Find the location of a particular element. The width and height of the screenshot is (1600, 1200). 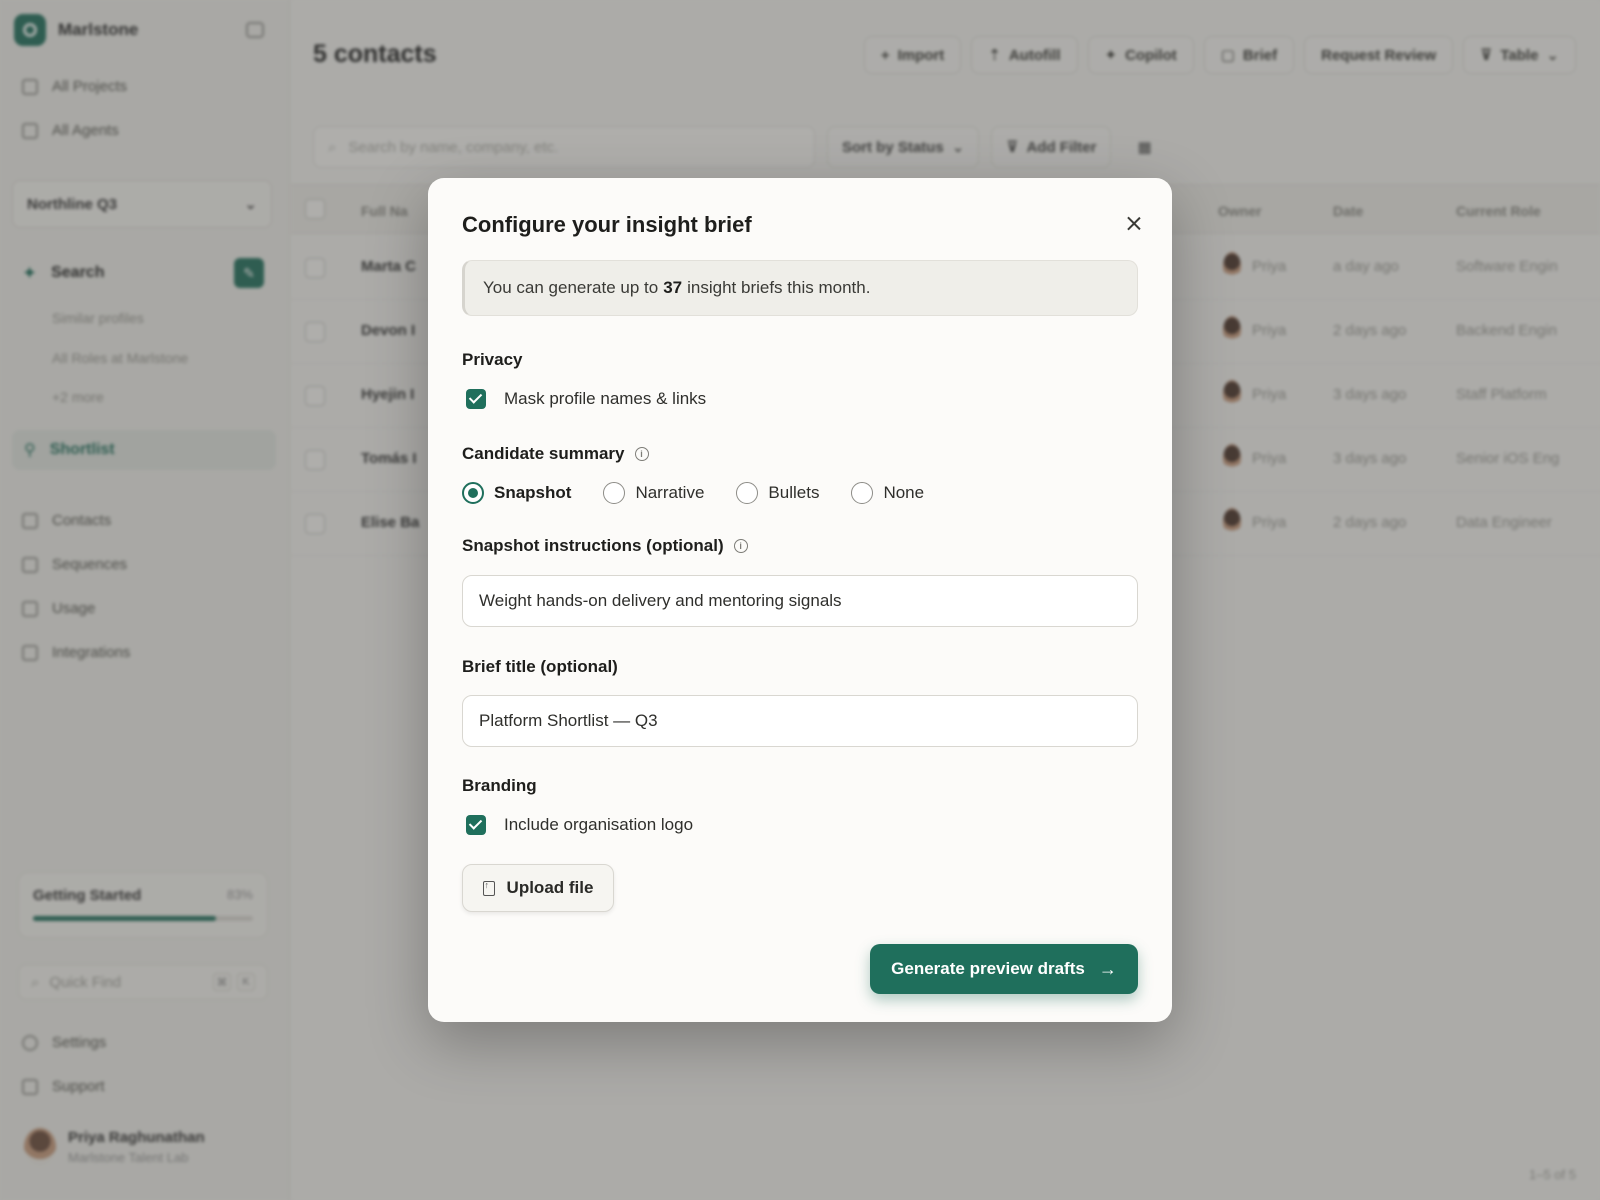

close-icon is located at coordinates (1134, 224).